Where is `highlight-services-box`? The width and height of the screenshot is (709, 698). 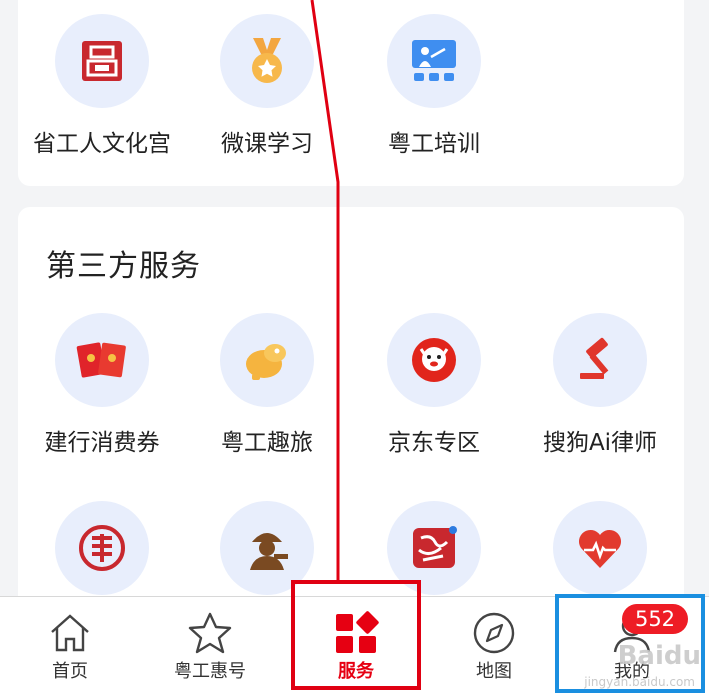 highlight-services-box is located at coordinates (356, 635).